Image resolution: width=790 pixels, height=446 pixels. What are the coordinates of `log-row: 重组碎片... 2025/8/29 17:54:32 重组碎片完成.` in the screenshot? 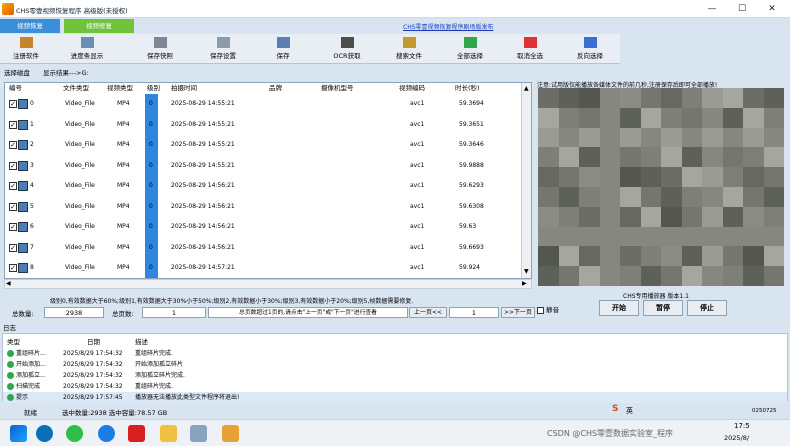 It's located at (395, 353).